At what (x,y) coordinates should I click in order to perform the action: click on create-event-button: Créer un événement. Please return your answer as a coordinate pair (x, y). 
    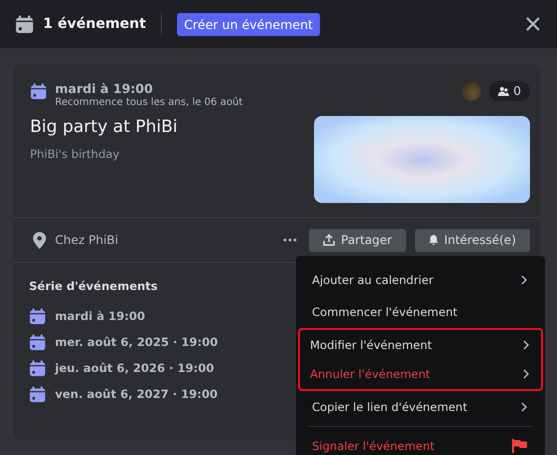
    Looking at the image, I should click on (248, 24).